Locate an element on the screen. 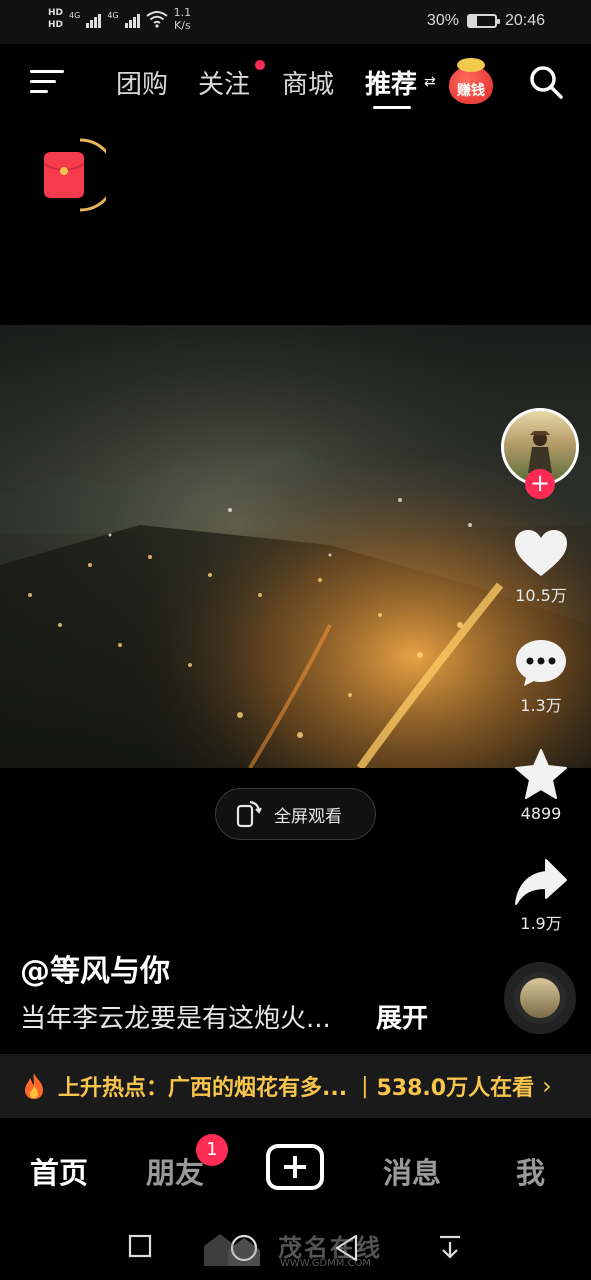 This screenshot has width=591, height=1280. signal-bars-2-icon is located at coordinates (132, 19).